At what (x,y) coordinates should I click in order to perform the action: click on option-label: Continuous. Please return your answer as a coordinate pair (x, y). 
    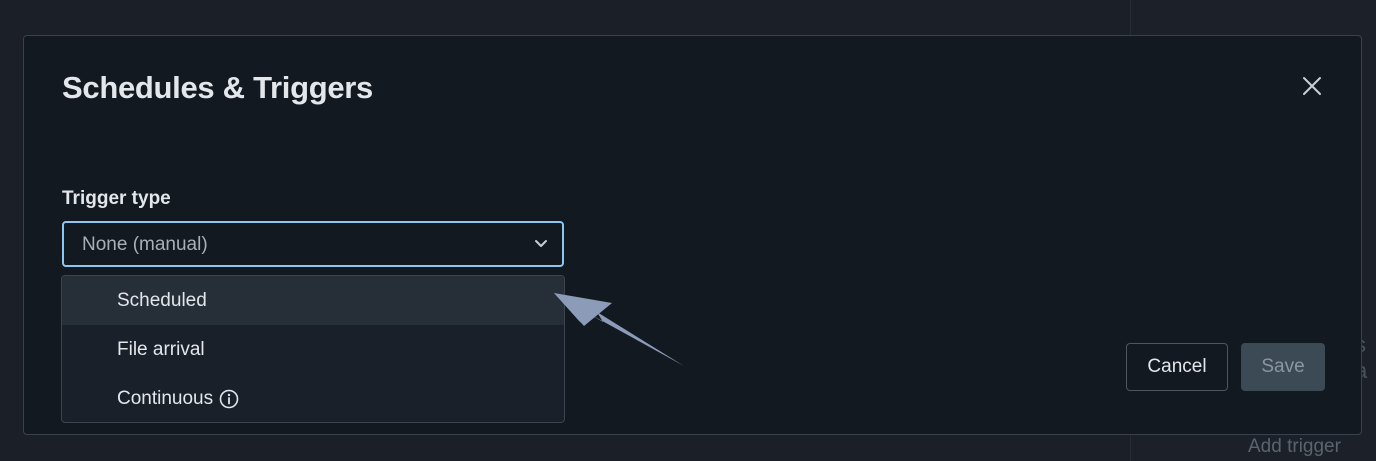
    Looking at the image, I should click on (165, 398).